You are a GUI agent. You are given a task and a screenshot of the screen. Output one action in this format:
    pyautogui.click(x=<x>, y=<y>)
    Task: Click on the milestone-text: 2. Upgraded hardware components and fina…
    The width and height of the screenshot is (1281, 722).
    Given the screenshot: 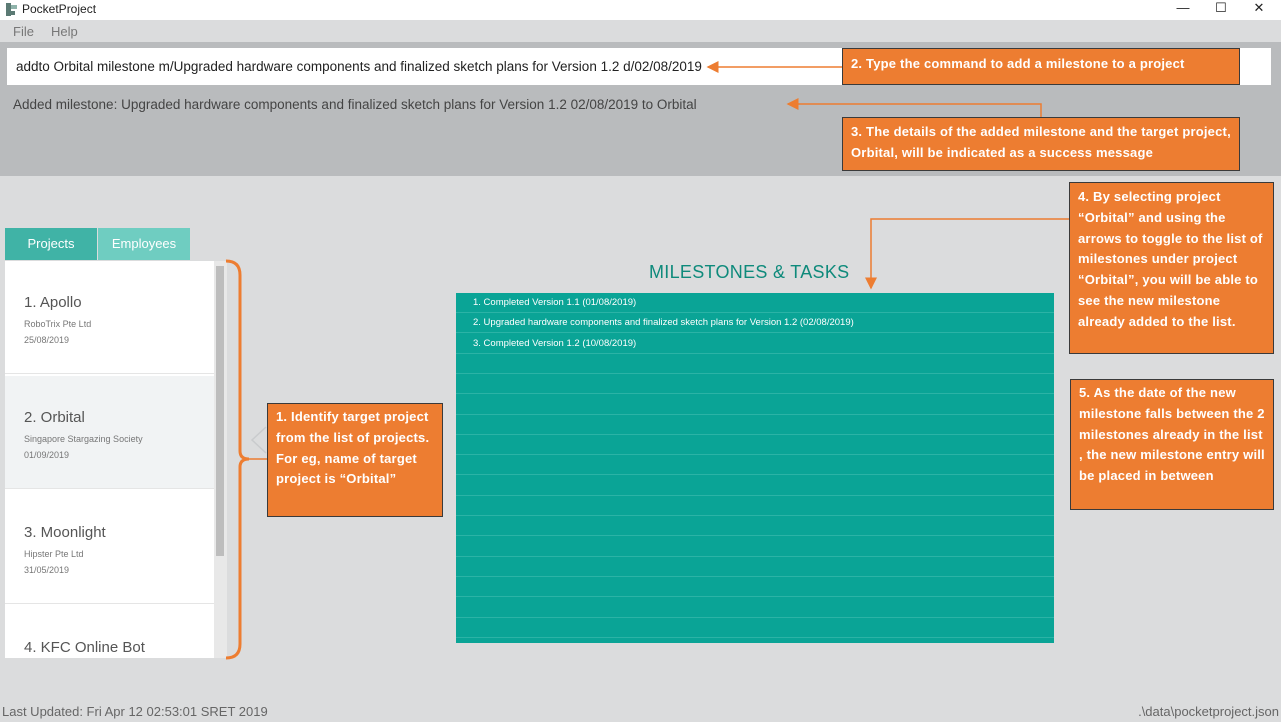 What is the action you would take?
    pyautogui.click(x=663, y=323)
    